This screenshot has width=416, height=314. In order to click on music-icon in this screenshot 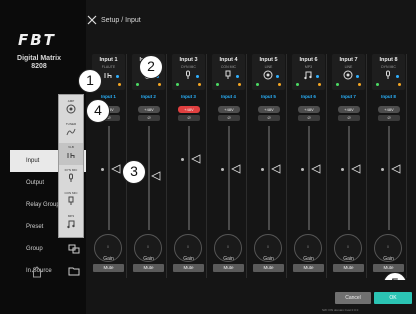, I will do `click(71, 224)`.